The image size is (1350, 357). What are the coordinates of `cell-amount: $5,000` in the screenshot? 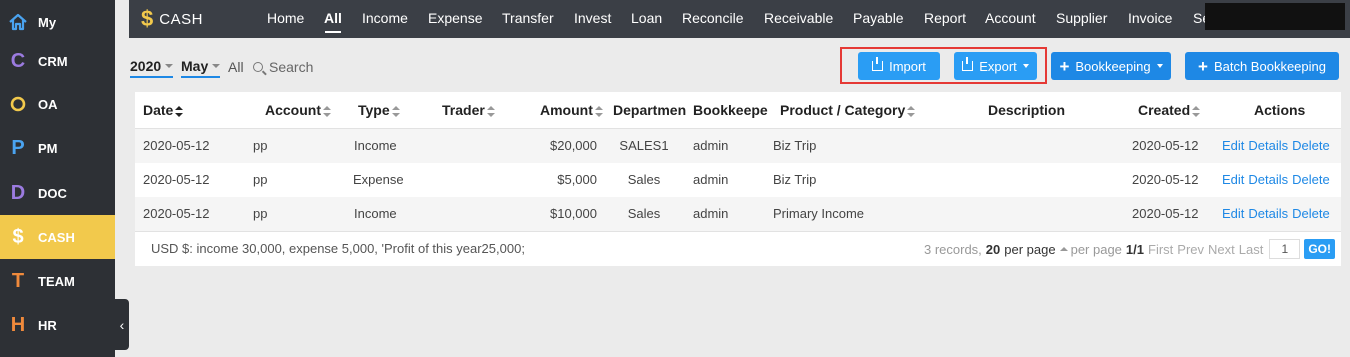 It's located at (577, 179).